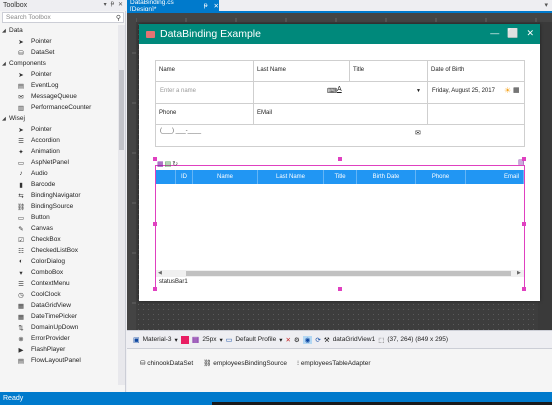 The image size is (552, 405). Describe the element at coordinates (105, 4) in the screenshot. I see `dropdown-icon: ▾` at that location.